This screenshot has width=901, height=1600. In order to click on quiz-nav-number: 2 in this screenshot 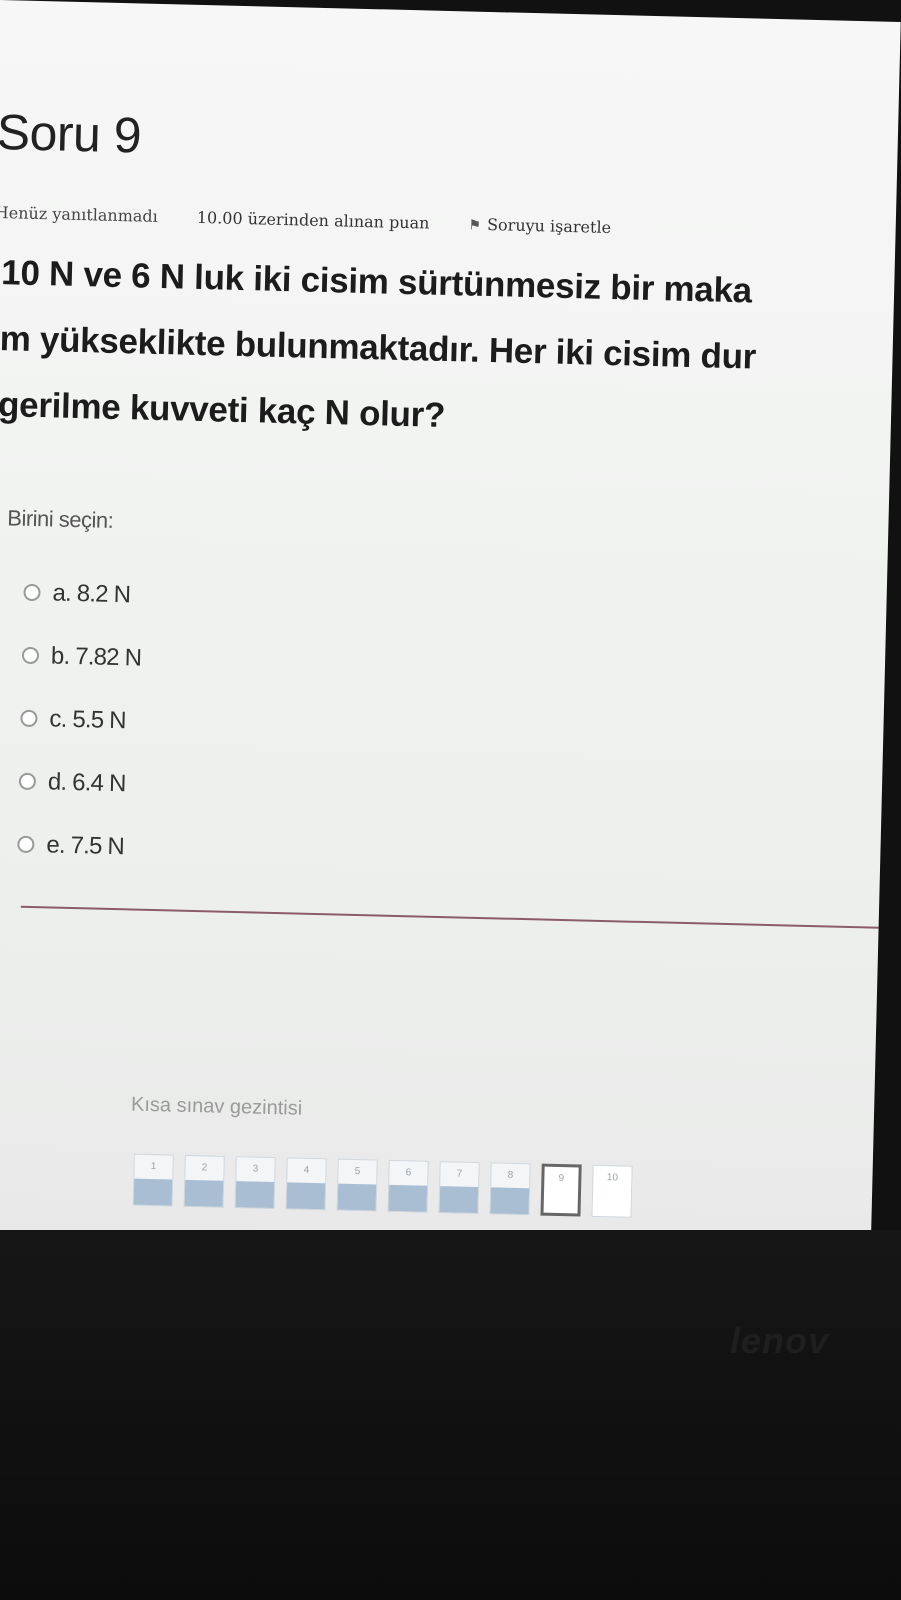, I will do `click(204, 1168)`.